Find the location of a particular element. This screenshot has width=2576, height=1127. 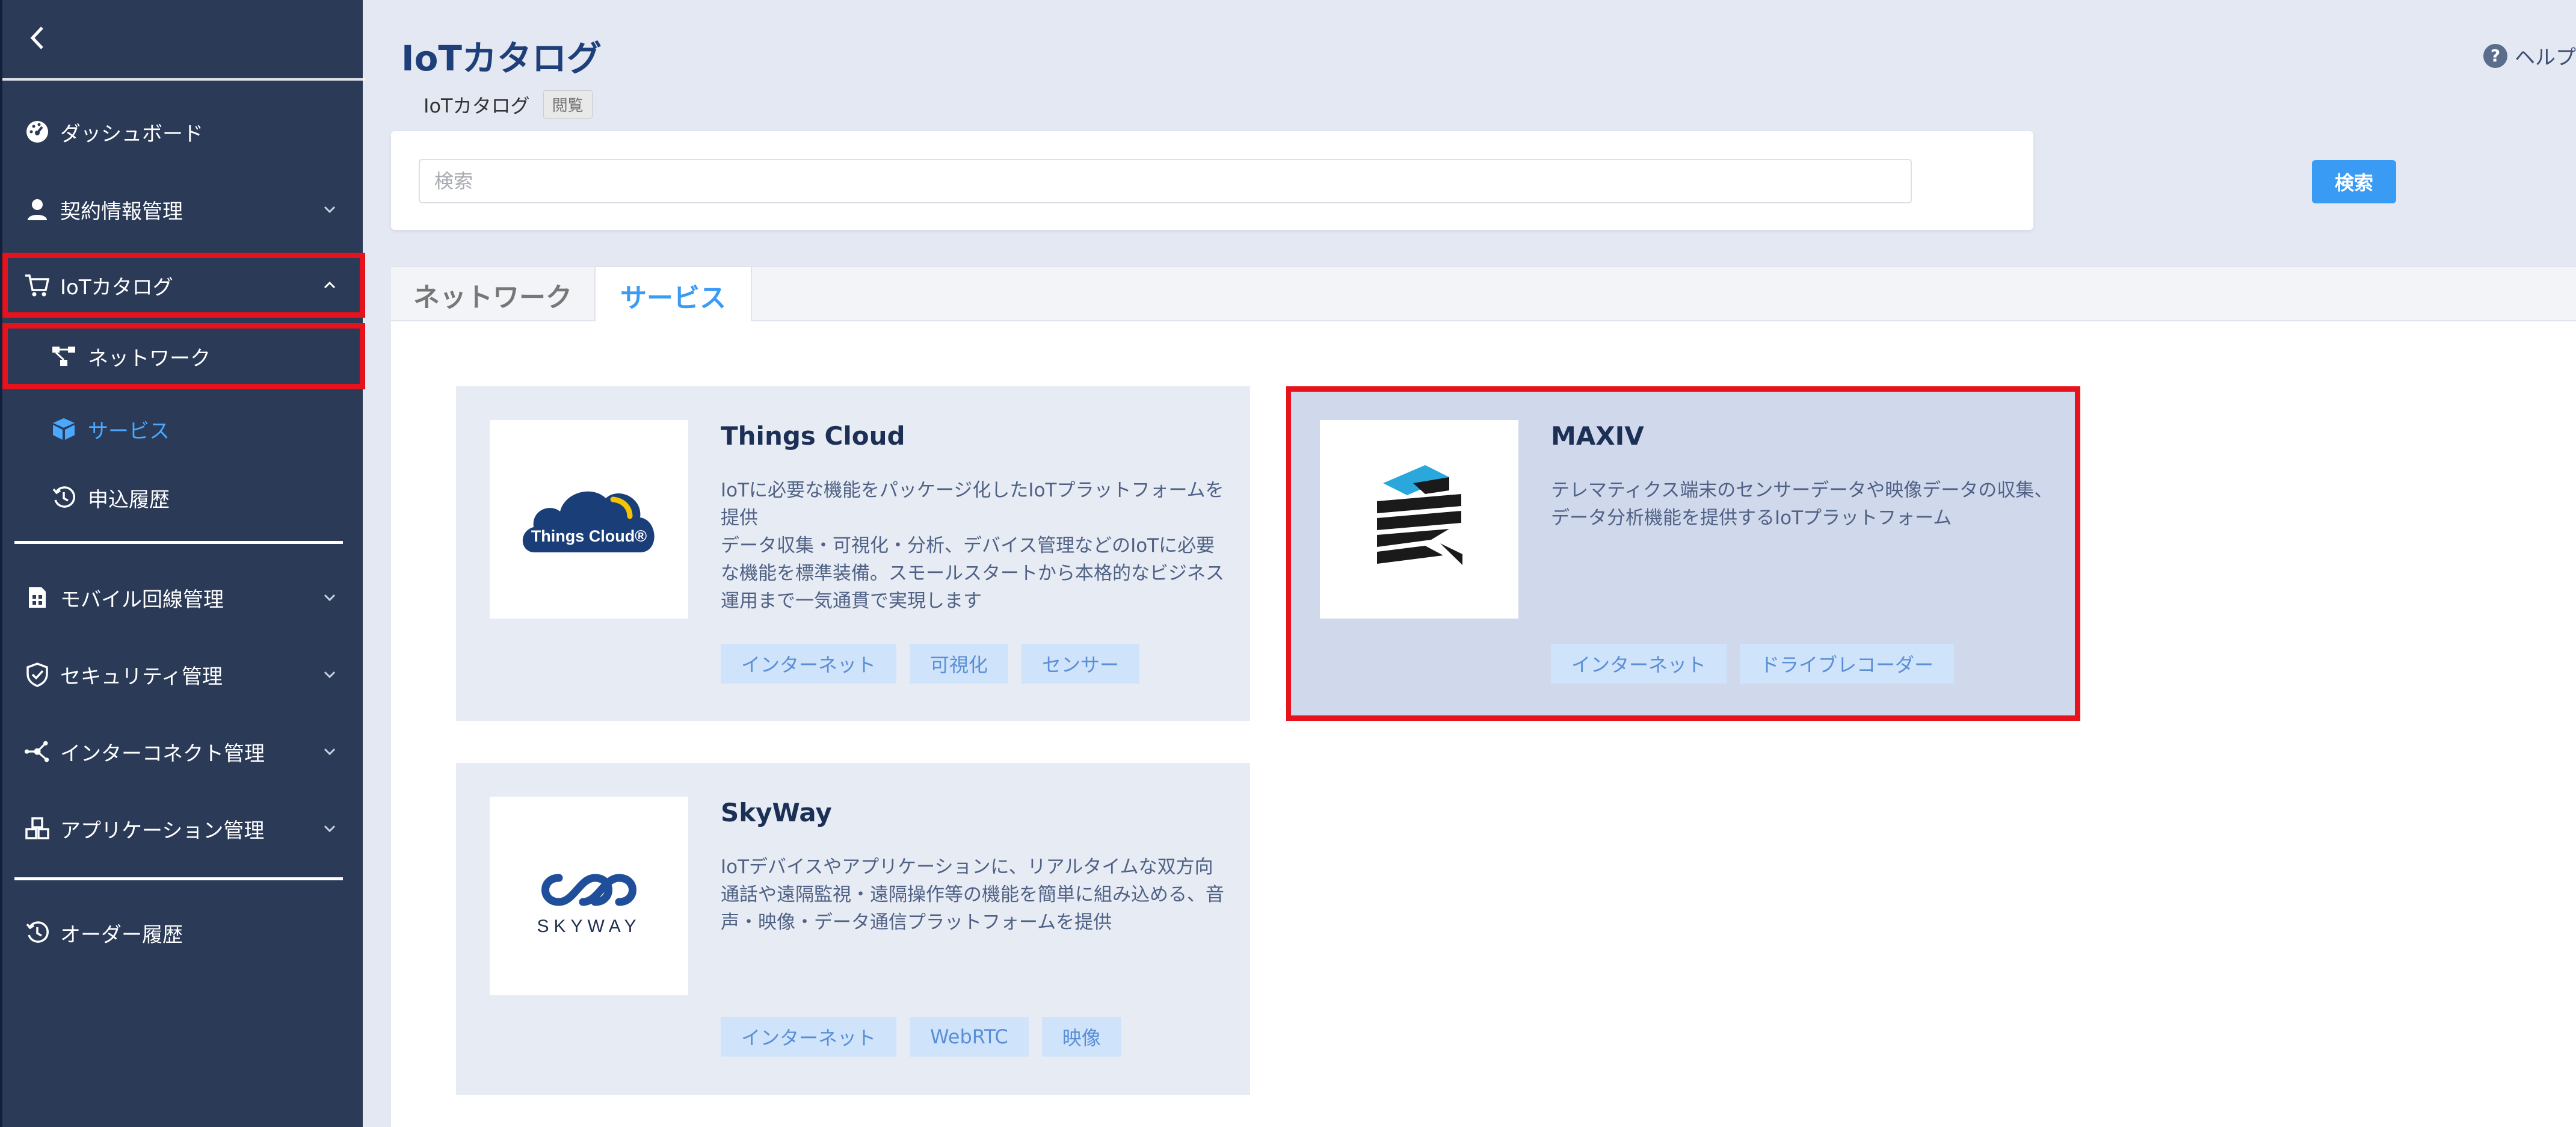

page-title: IoTカタログ is located at coordinates (501, 58).